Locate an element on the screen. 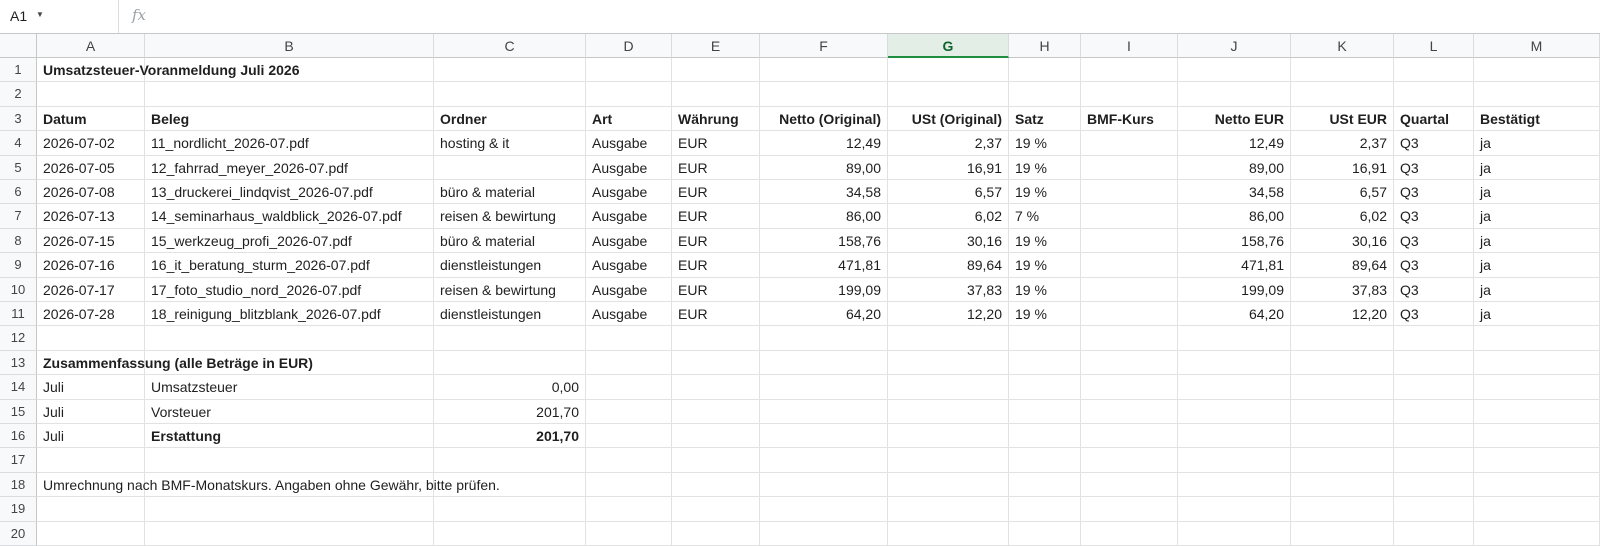 Image resolution: width=1600 pixels, height=546 pixels. cell-c4: hosting & it is located at coordinates (510, 143).